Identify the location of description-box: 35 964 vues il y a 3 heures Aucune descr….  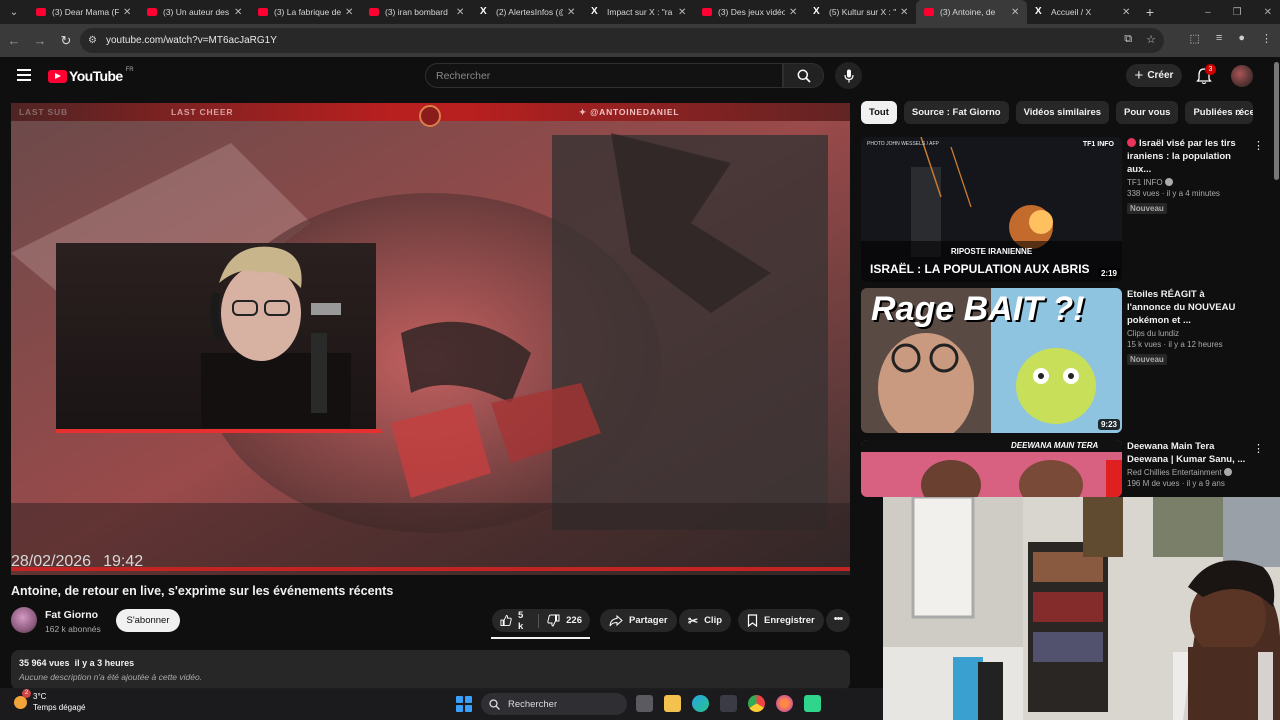
(430, 670).